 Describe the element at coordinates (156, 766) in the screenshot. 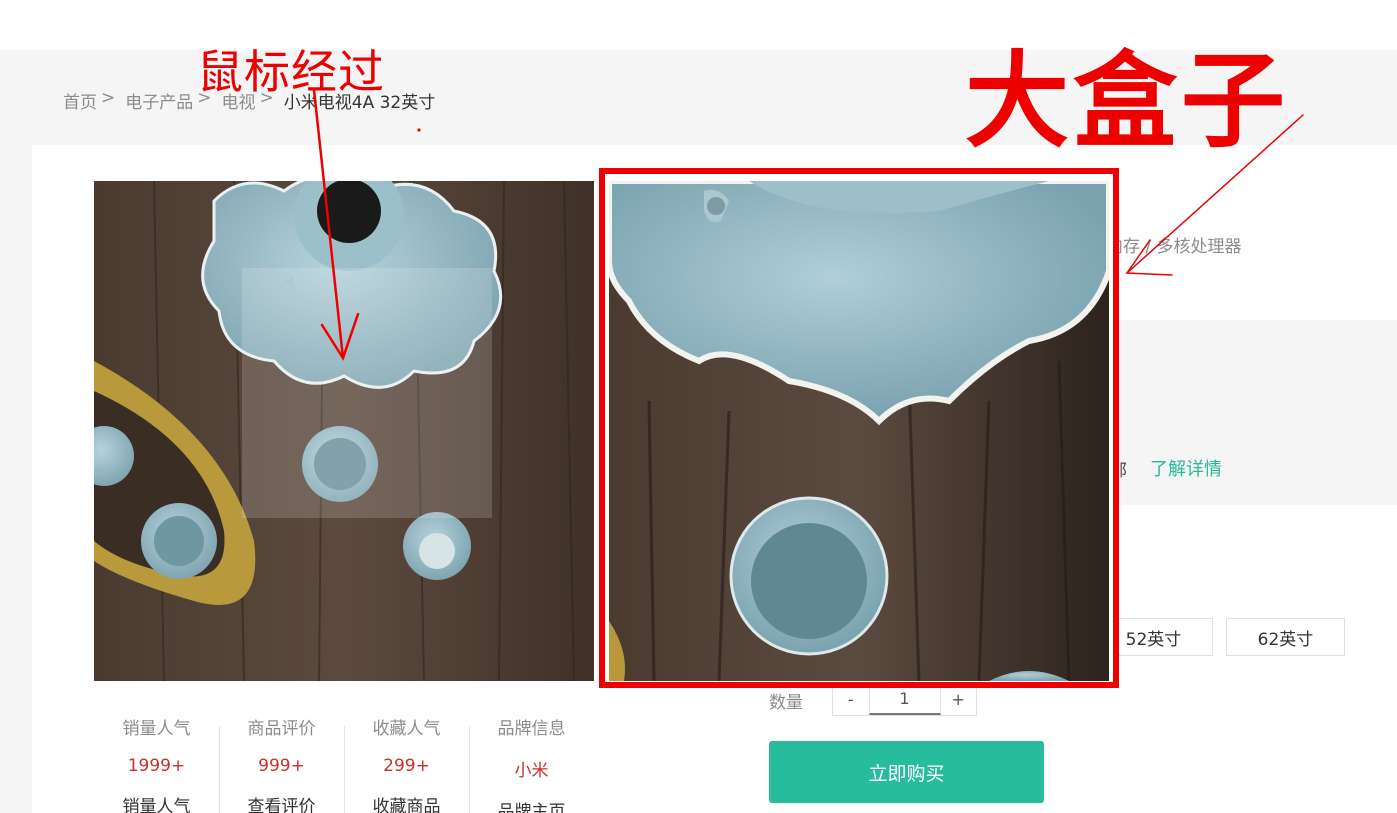

I see `stat-value: 1999+` at that location.